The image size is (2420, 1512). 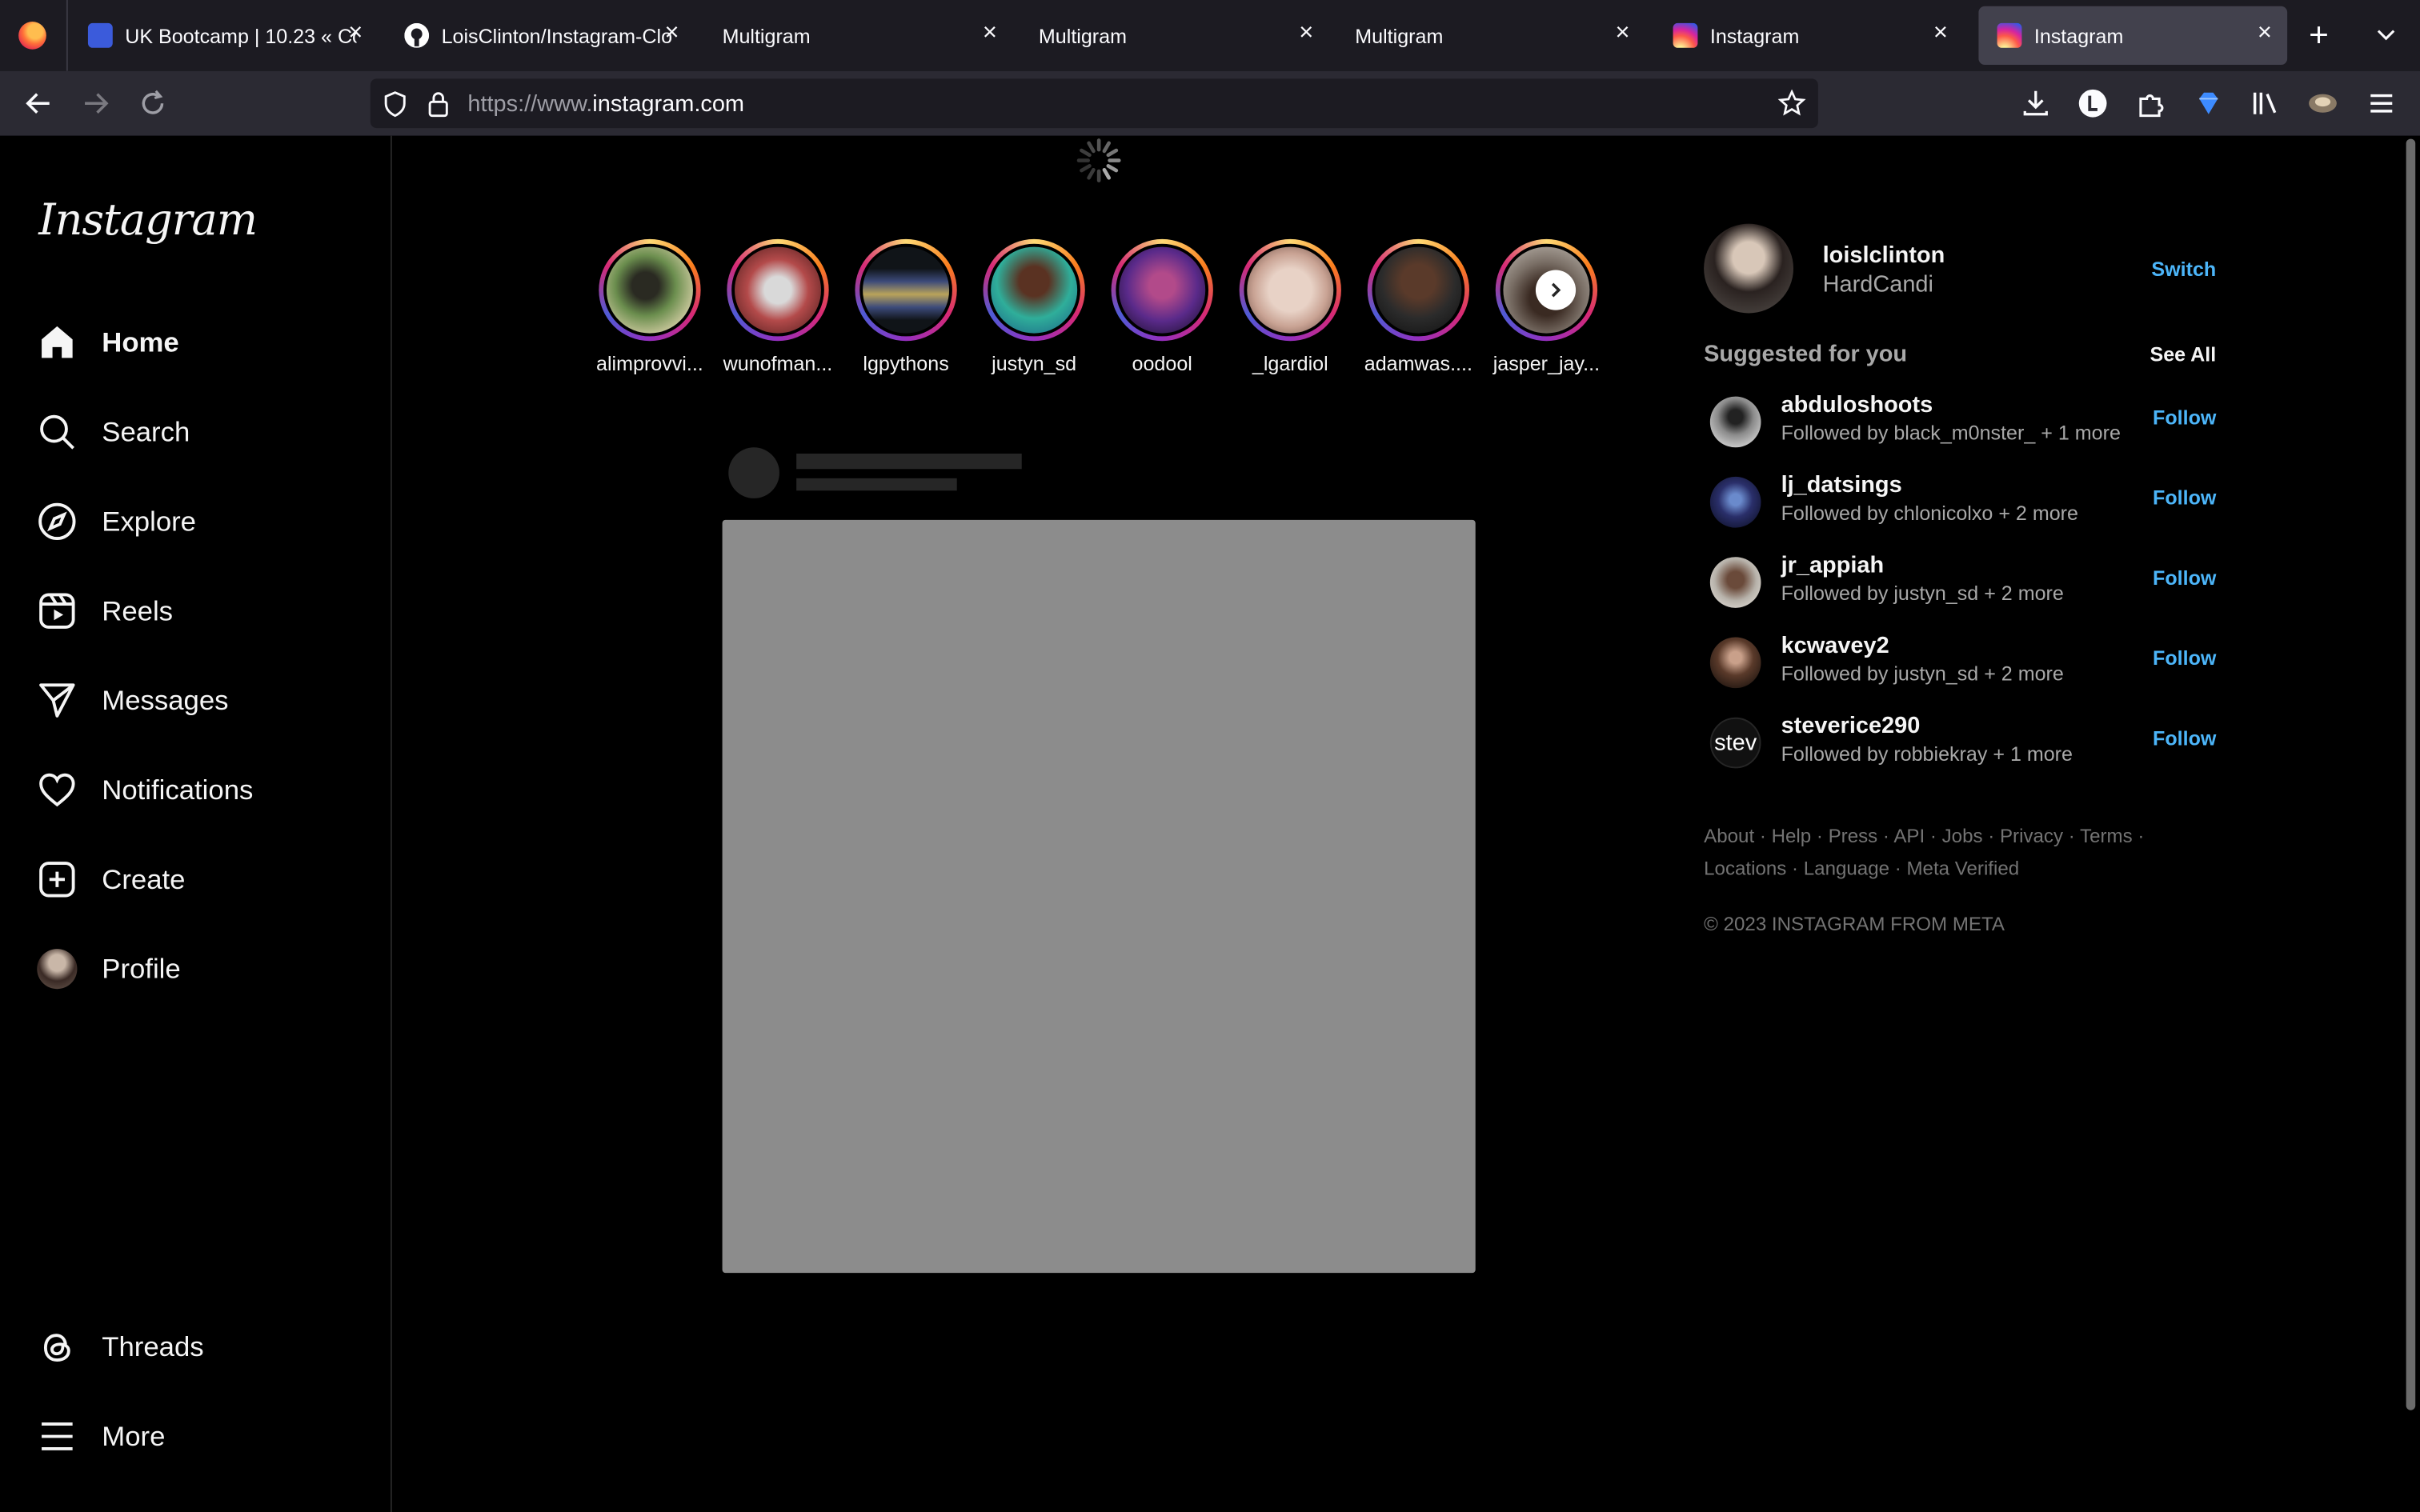 I want to click on browser-tab-multigram-1: Multigram ×, so click(x=857, y=35).